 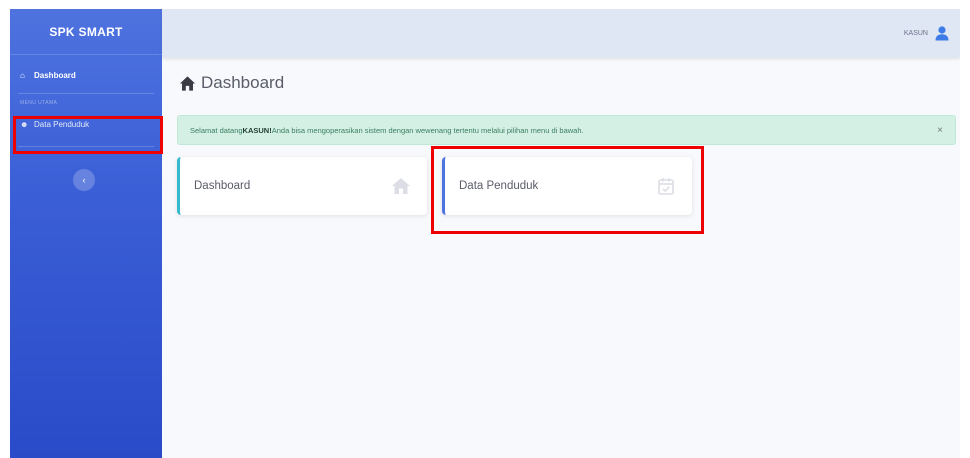 What do you see at coordinates (86, 32) in the screenshot?
I see `brand-title: SPK SMART` at bounding box center [86, 32].